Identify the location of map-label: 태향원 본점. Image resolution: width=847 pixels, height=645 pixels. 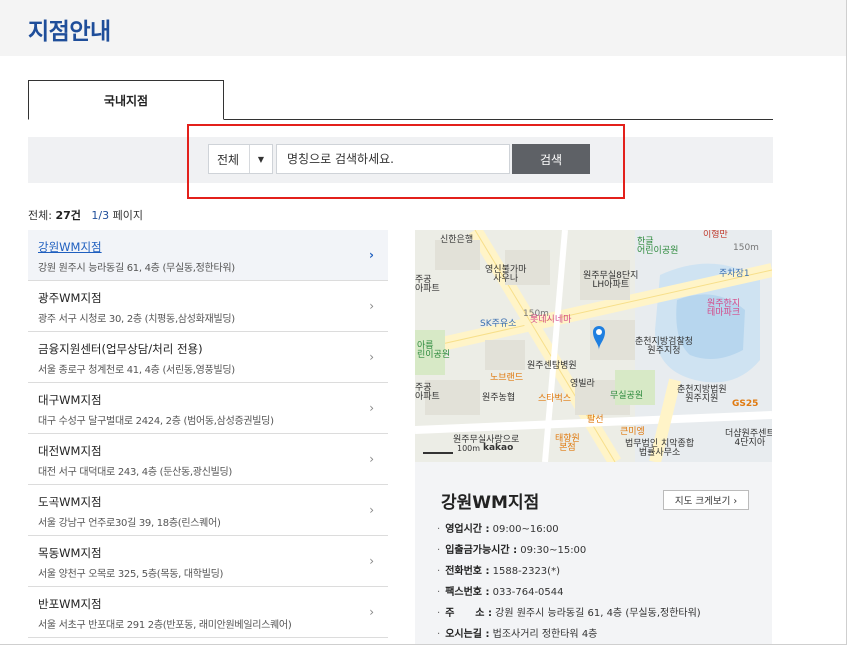
(567, 444).